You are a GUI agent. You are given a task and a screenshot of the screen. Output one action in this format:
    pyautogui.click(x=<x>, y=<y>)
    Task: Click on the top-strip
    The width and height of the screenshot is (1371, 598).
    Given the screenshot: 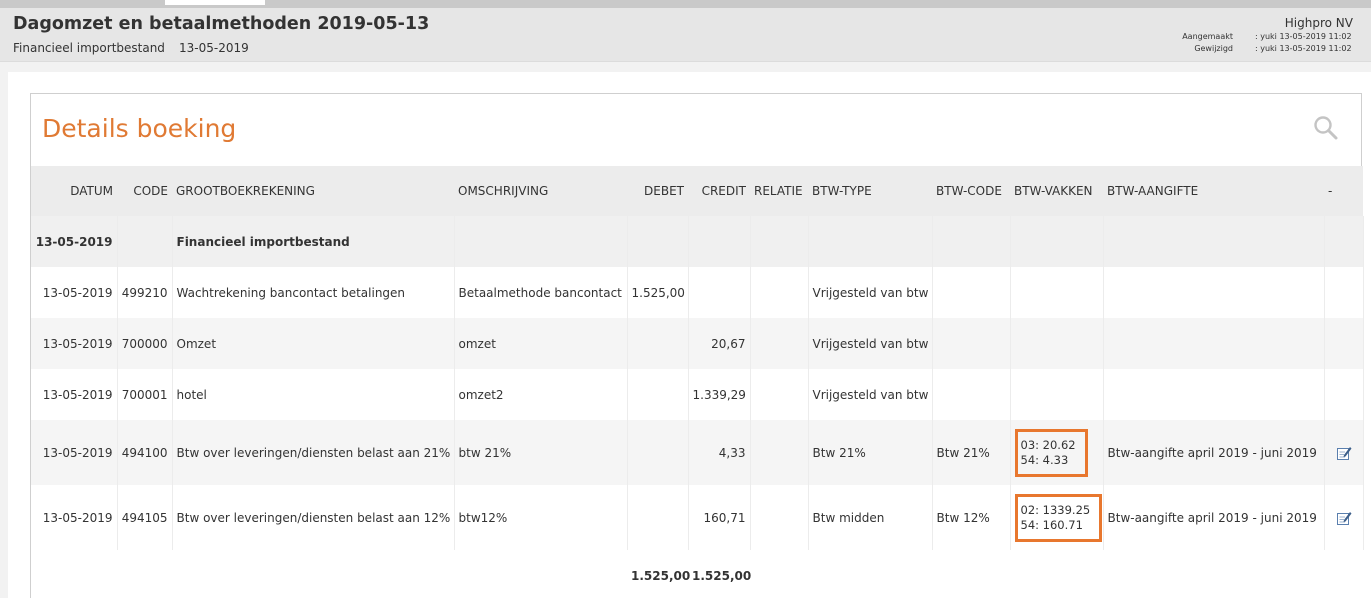 What is the action you would take?
    pyautogui.click(x=685, y=4)
    